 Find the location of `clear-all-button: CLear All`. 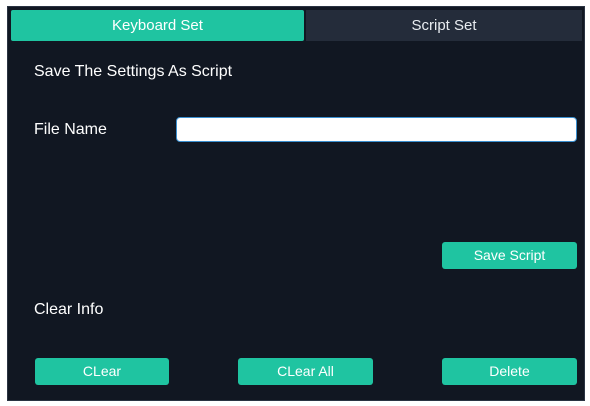

clear-all-button: CLear All is located at coordinates (305, 371).